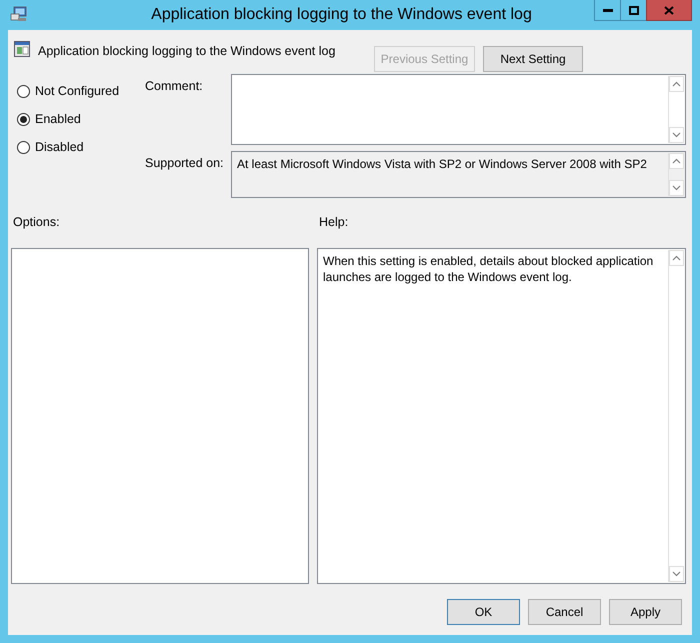 Image resolution: width=700 pixels, height=643 pixels. What do you see at coordinates (564, 612) in the screenshot?
I see `cancel-button: Cancel` at bounding box center [564, 612].